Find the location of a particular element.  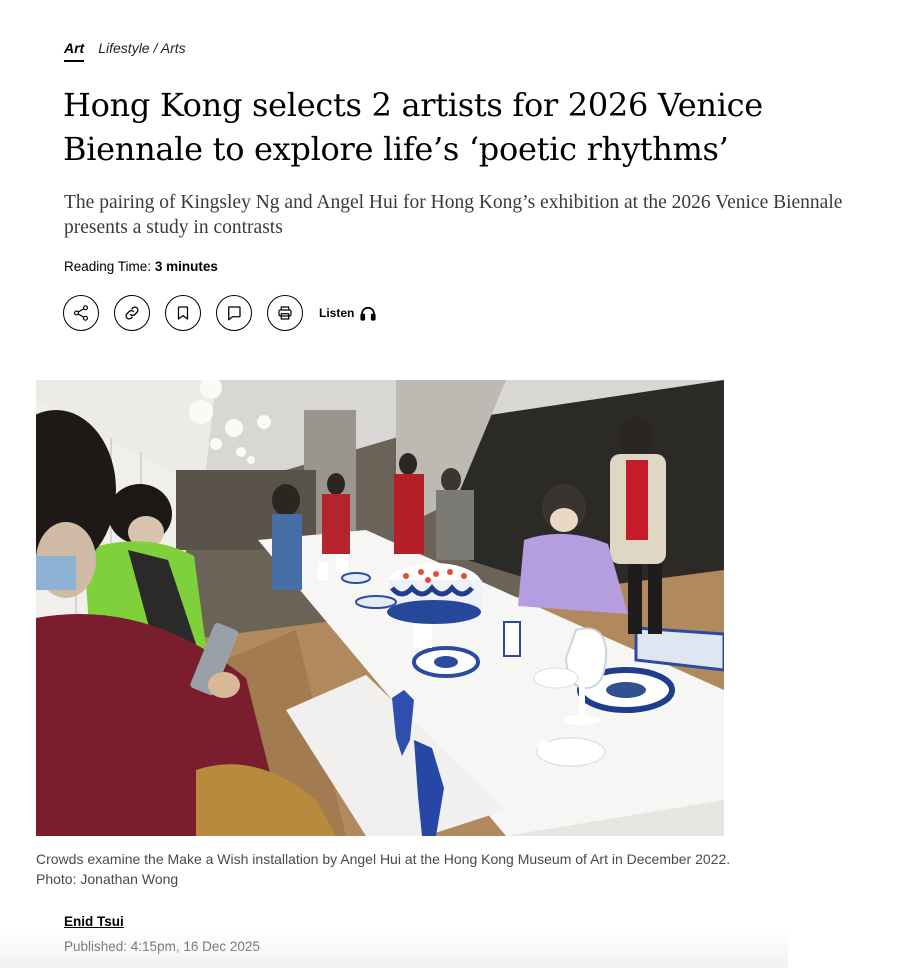

listen-button: Listen is located at coordinates (348, 313).